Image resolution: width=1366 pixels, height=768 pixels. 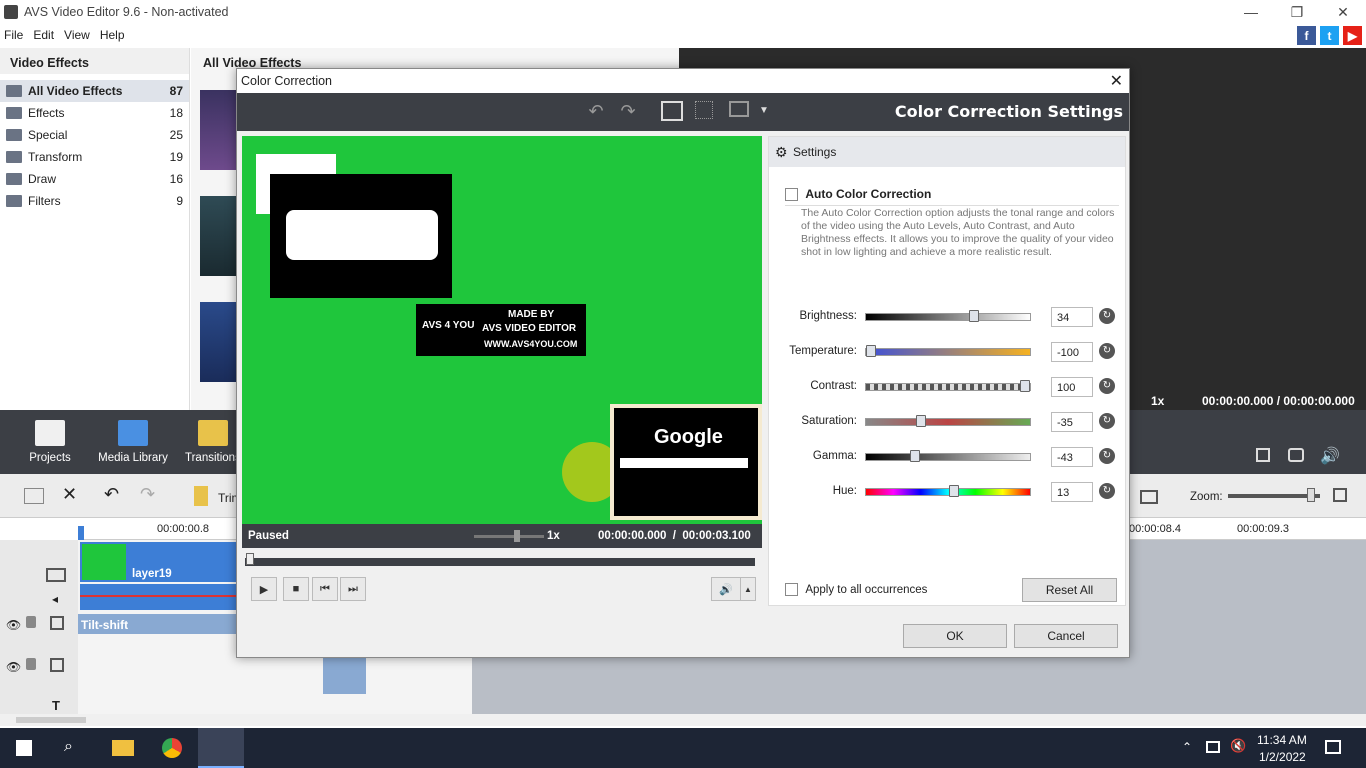 What do you see at coordinates (1306, 35) in the screenshot?
I see `facebook-icon: f` at bounding box center [1306, 35].